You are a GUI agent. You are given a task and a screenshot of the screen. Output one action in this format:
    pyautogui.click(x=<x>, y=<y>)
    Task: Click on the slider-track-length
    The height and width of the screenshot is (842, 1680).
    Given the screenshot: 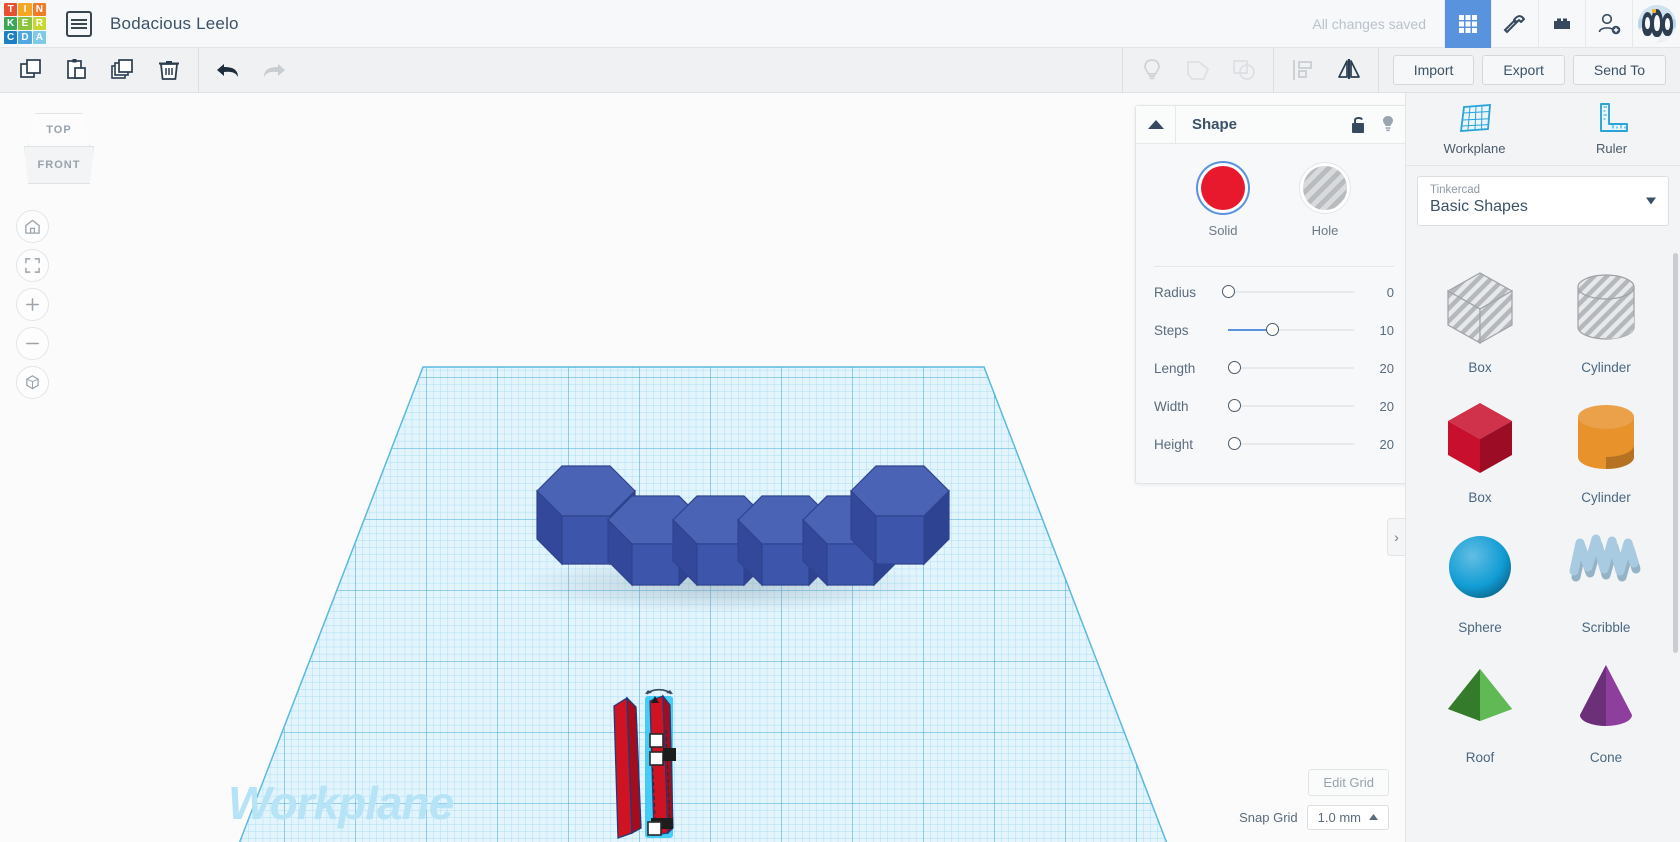 What is the action you would take?
    pyautogui.click(x=1291, y=368)
    